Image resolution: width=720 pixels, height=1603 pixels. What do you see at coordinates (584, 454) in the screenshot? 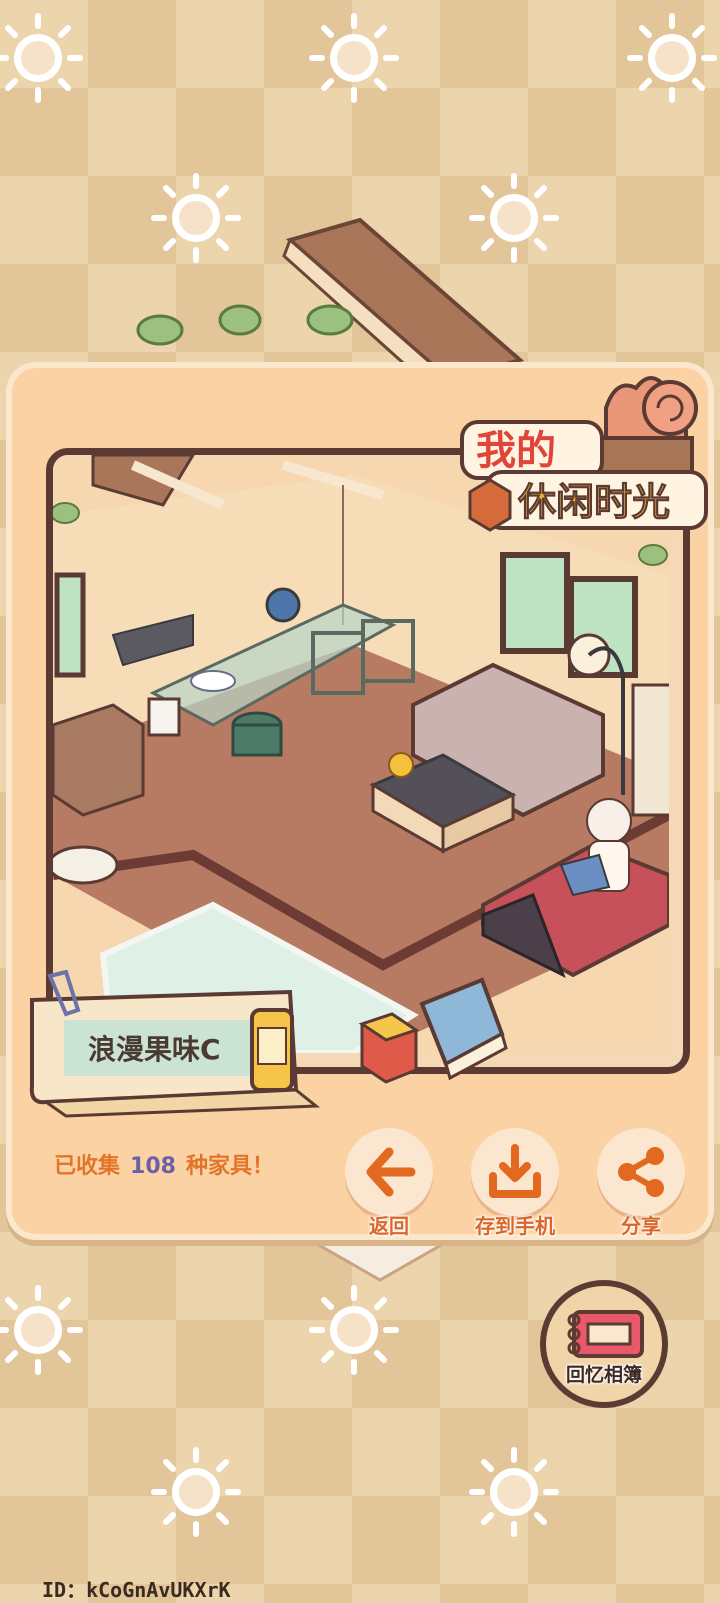
I see `game-title-logo: 我的 休闲时光` at bounding box center [584, 454].